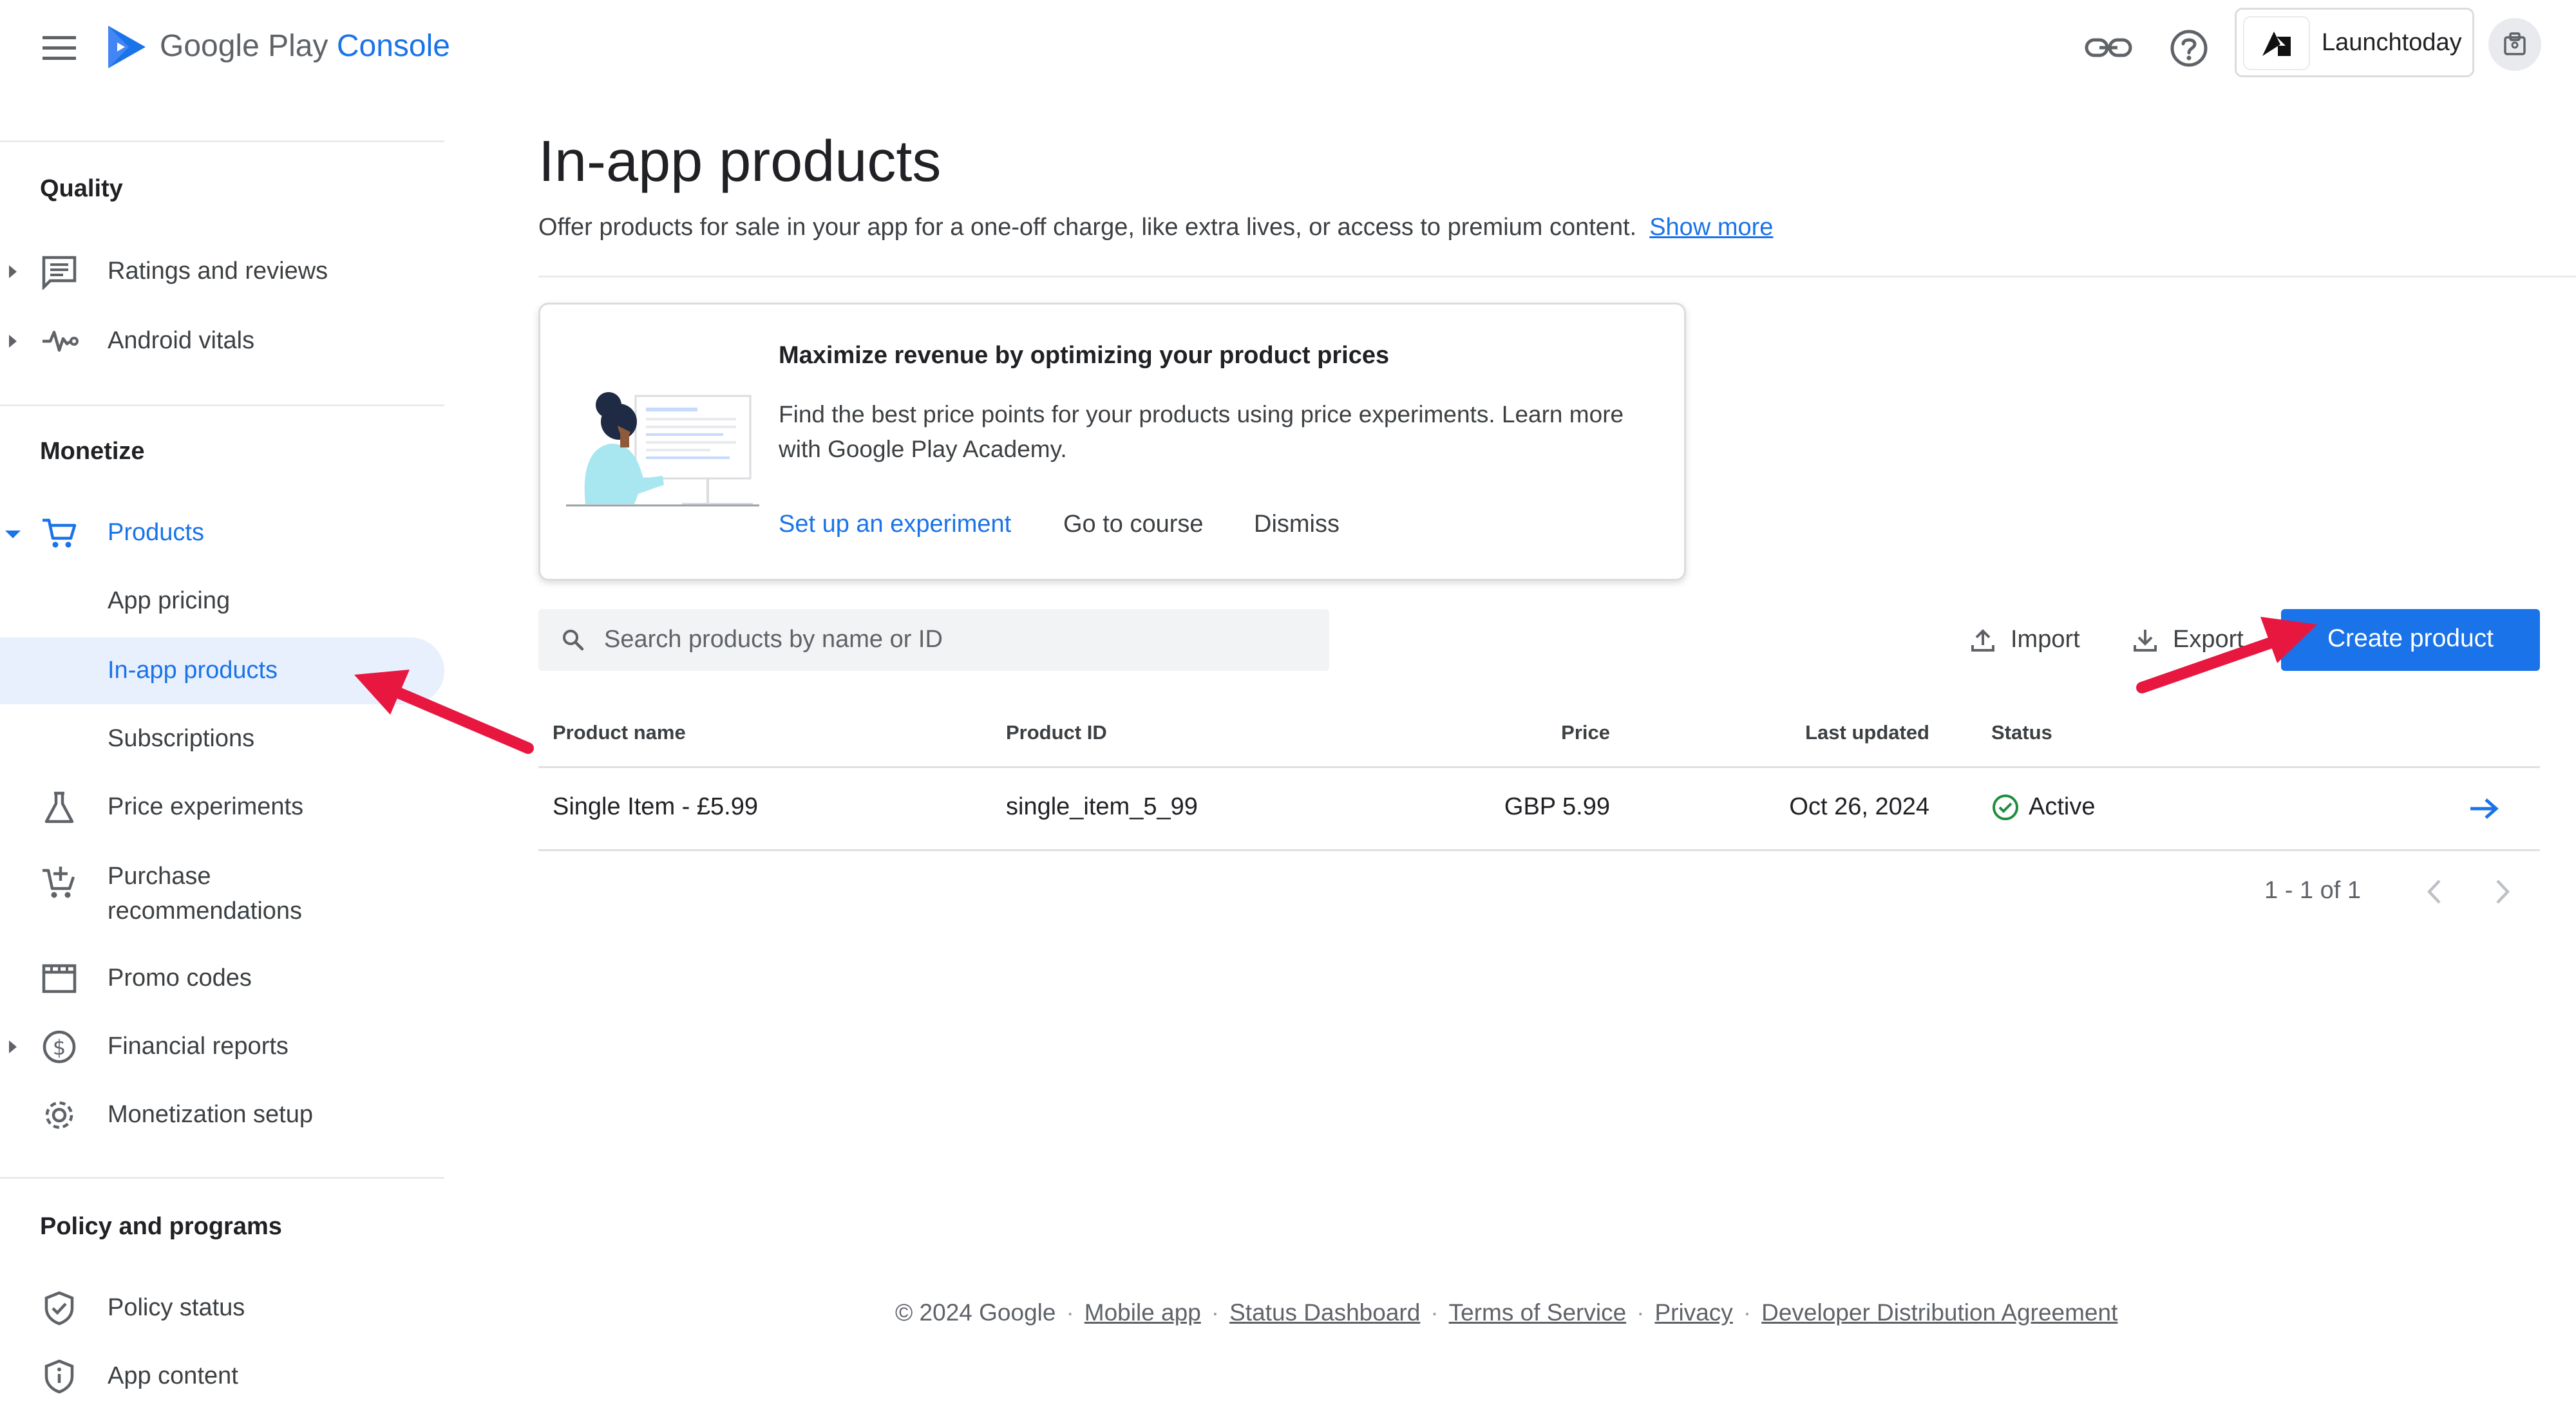  Describe the element at coordinates (2006, 807) in the screenshot. I see `check-circle-icon` at that location.